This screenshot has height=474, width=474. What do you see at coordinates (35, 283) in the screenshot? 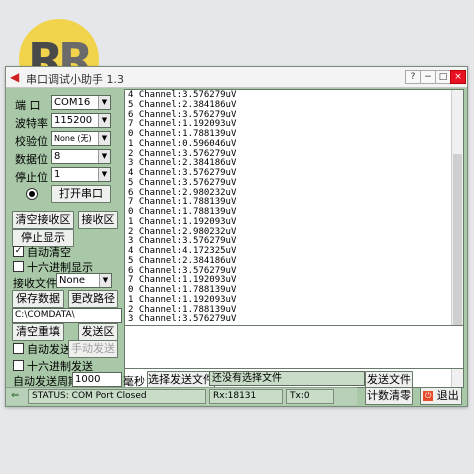
I see `recv-file-label: 接收文件` at bounding box center [35, 283].